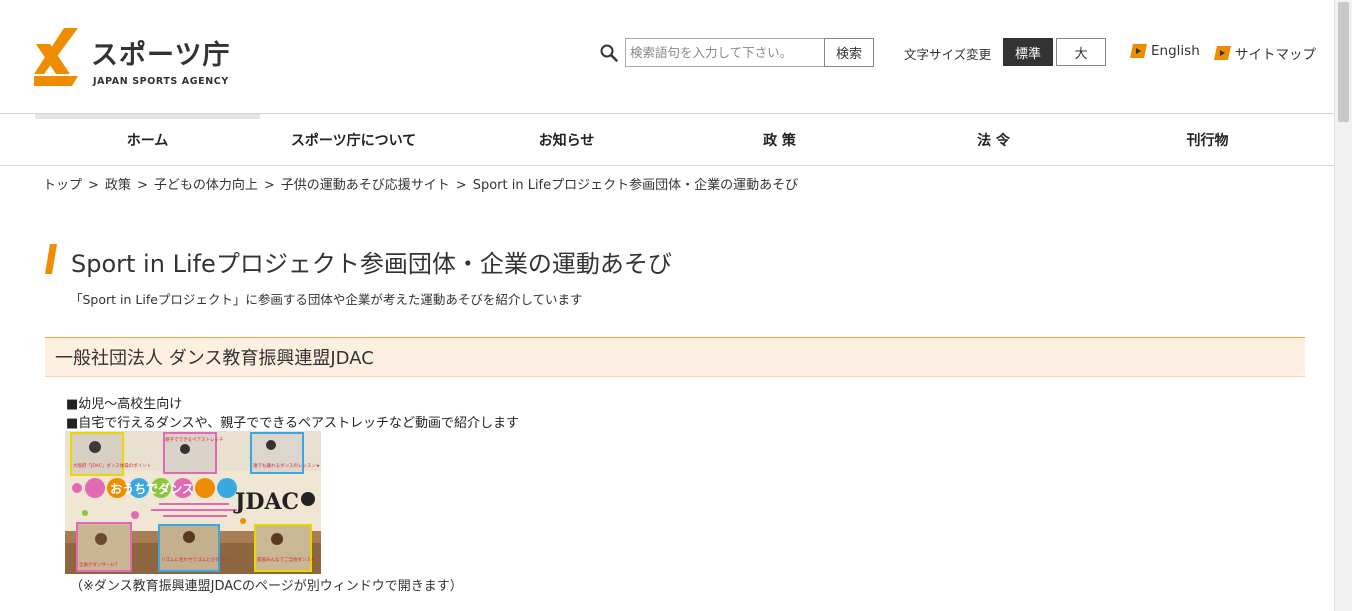  I want to click on english-link: English, so click(1165, 51).